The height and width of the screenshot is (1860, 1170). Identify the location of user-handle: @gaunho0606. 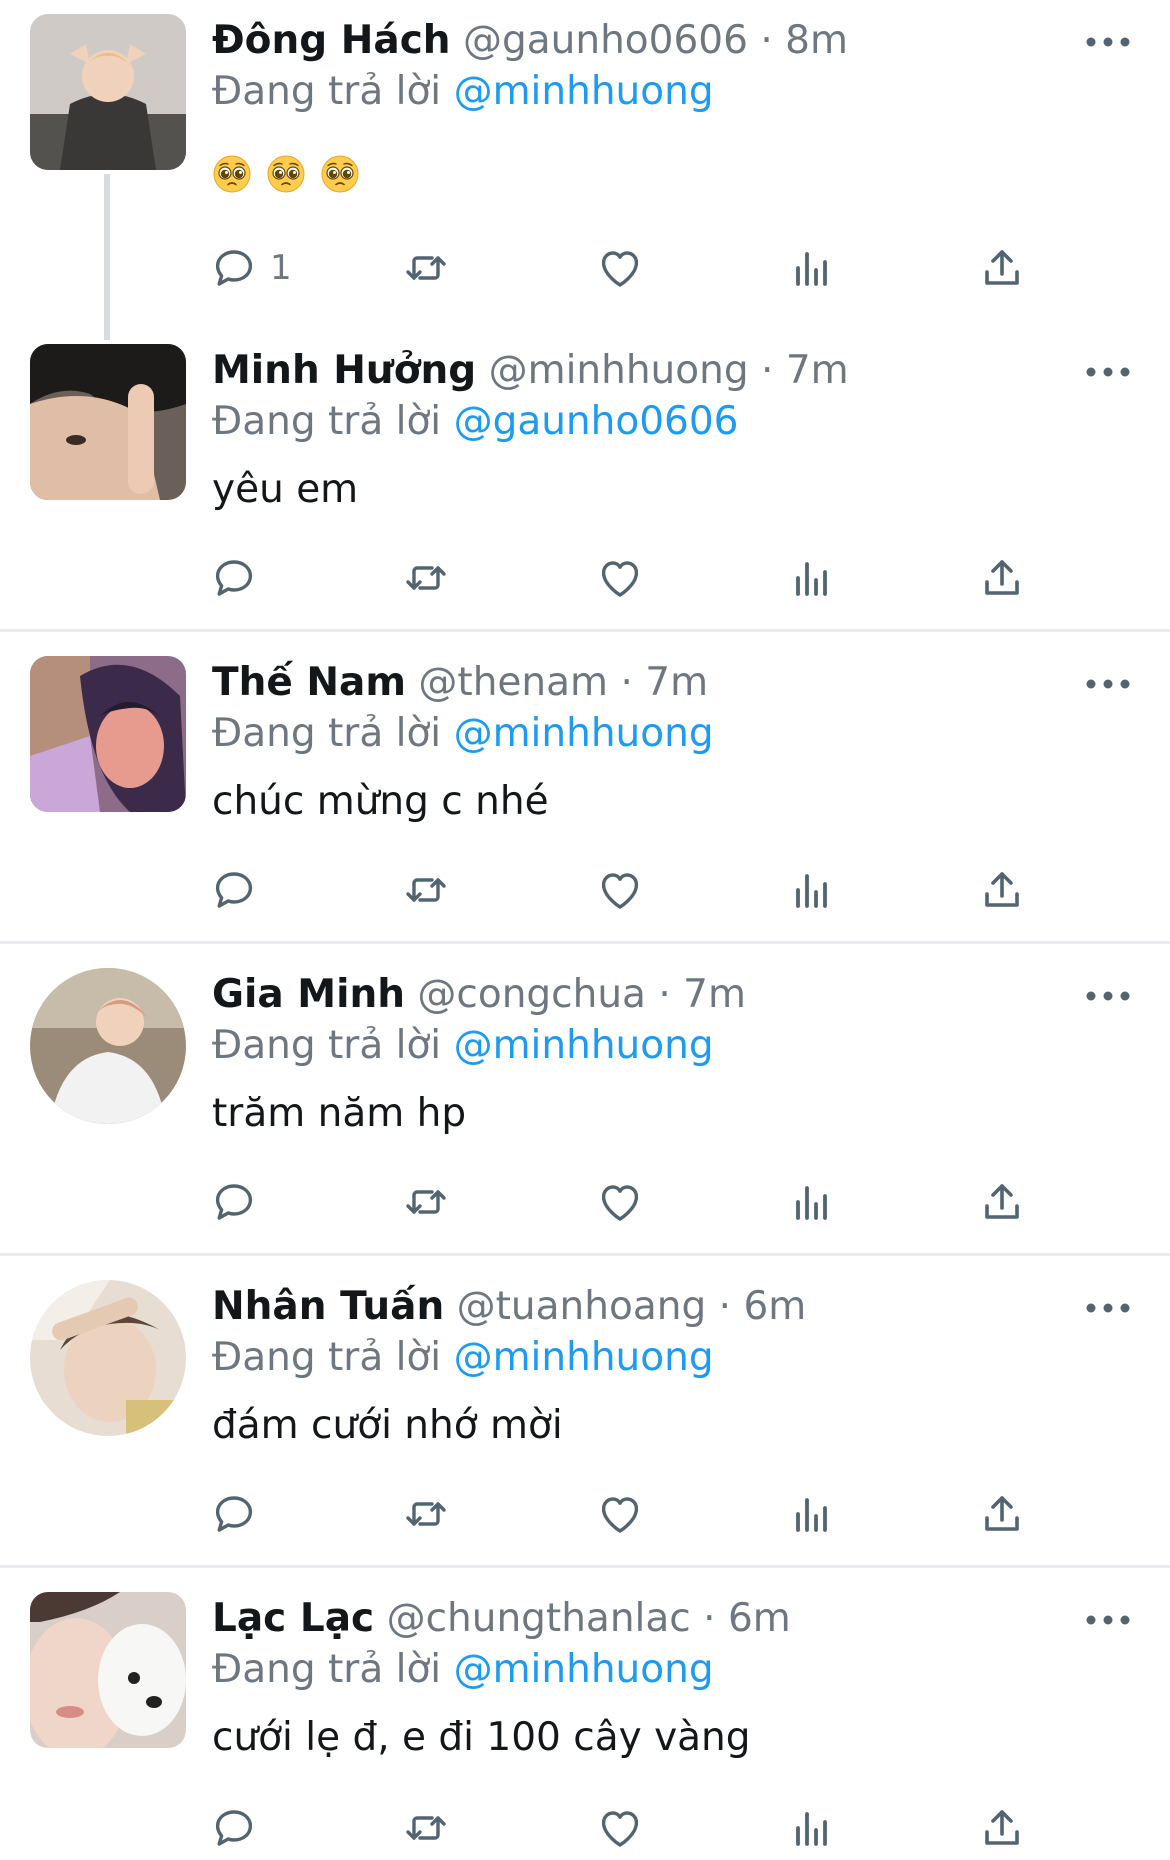
(605, 40).